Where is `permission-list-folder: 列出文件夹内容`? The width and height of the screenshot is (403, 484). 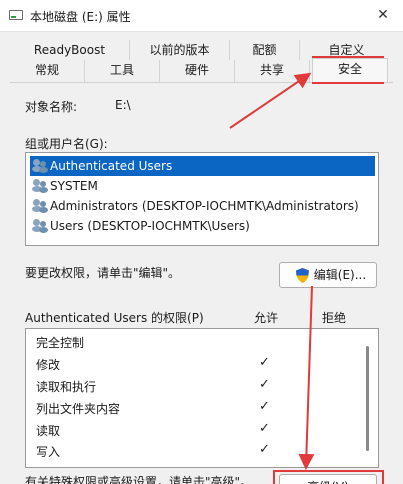
permission-list-folder: 列出文件夹内容 is located at coordinates (78, 409).